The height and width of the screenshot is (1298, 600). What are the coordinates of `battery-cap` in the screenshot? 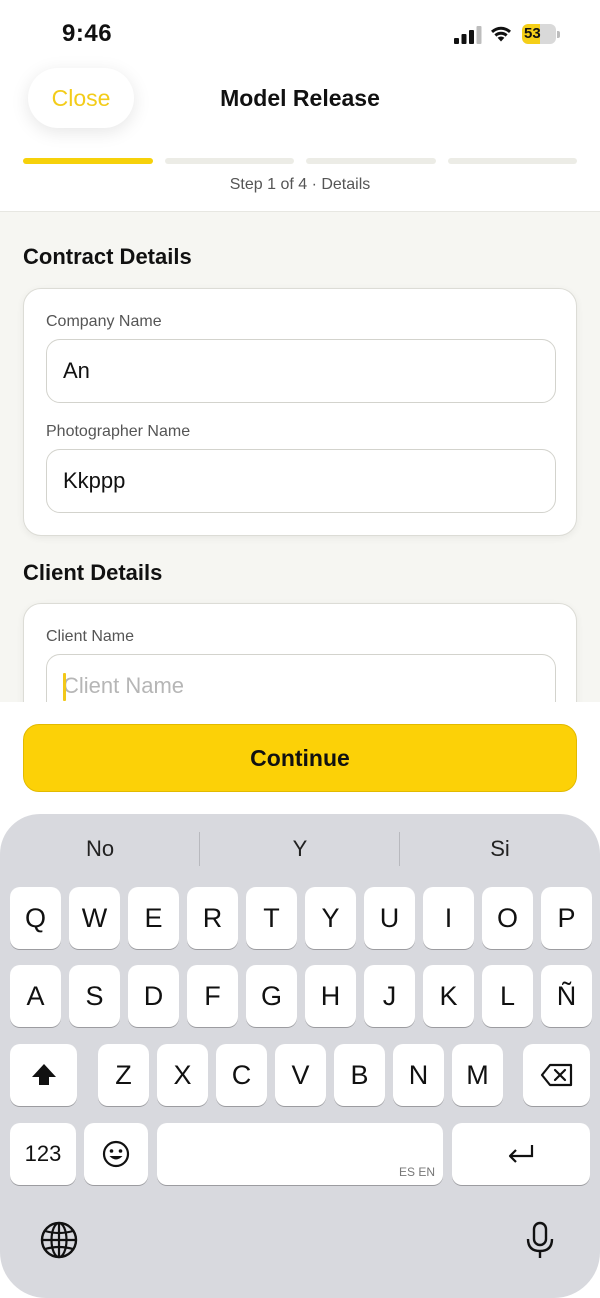 It's located at (558, 34).